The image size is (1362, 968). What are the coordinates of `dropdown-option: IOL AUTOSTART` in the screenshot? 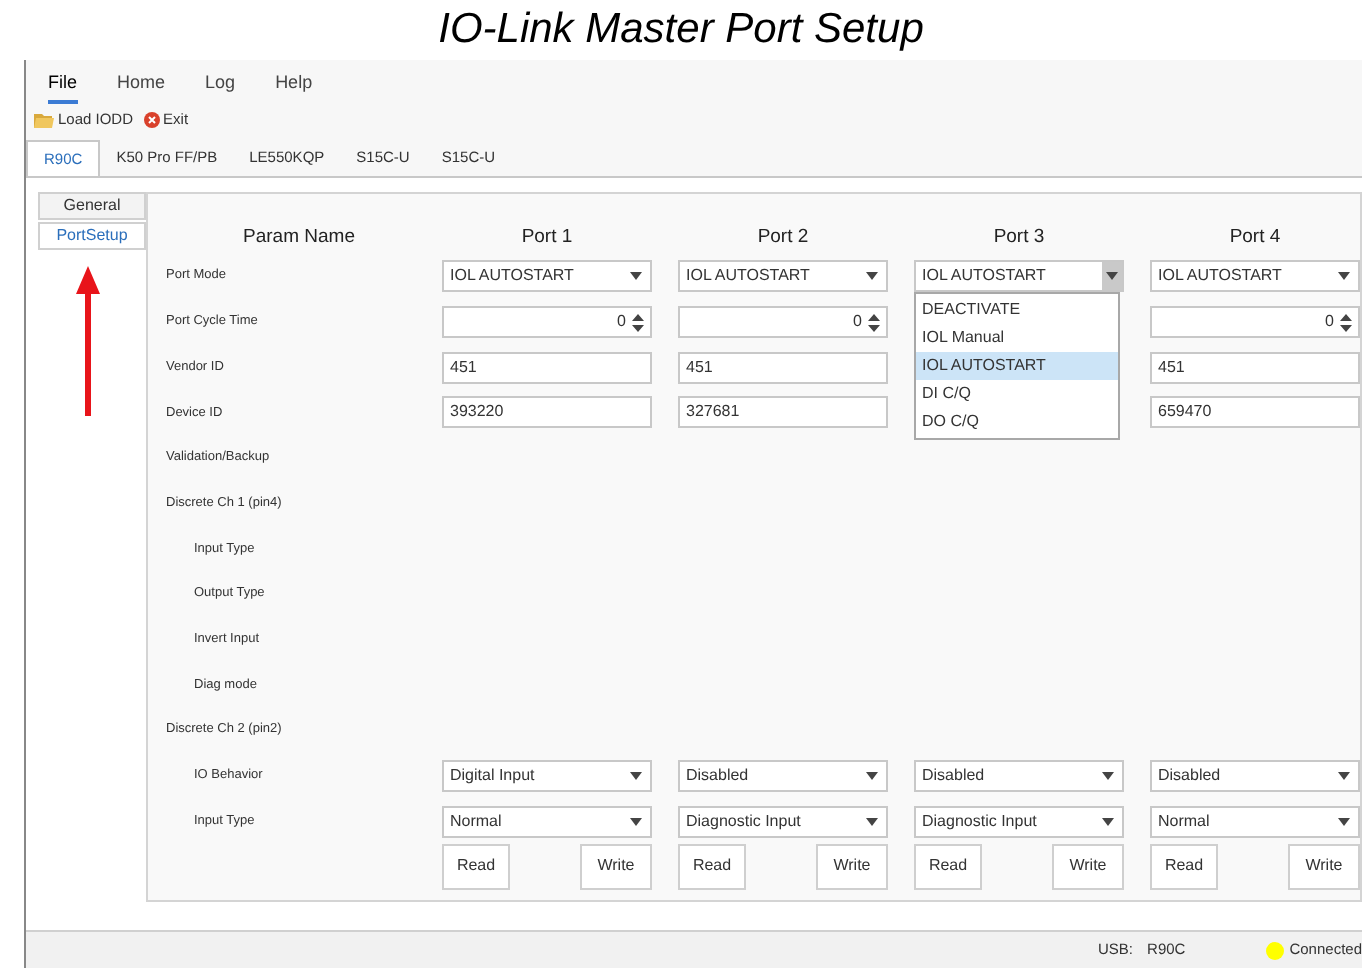 It's located at (1017, 366).